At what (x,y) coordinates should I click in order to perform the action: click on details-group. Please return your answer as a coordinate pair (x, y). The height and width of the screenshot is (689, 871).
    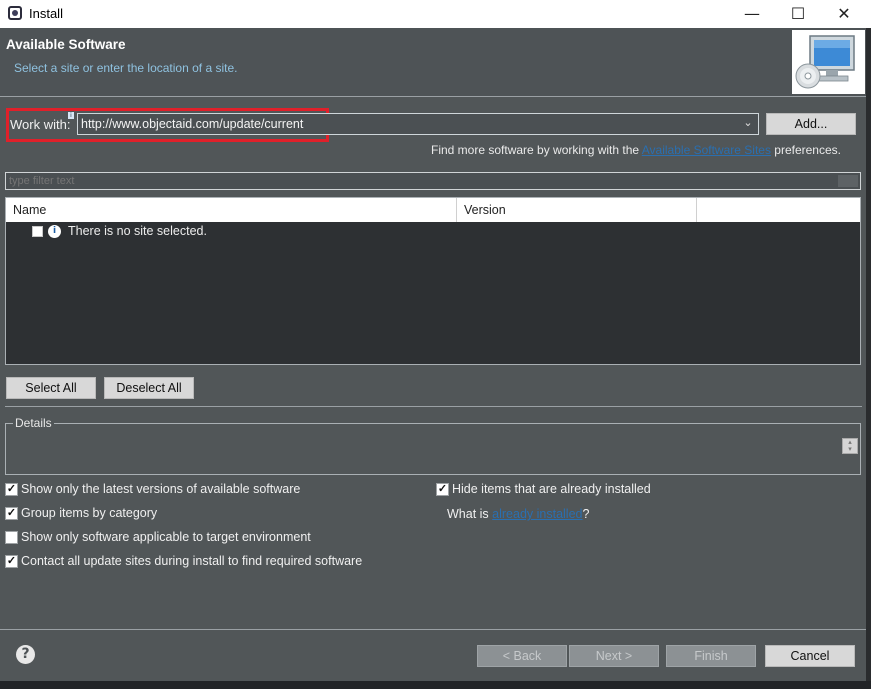
    Looking at the image, I should click on (433, 449).